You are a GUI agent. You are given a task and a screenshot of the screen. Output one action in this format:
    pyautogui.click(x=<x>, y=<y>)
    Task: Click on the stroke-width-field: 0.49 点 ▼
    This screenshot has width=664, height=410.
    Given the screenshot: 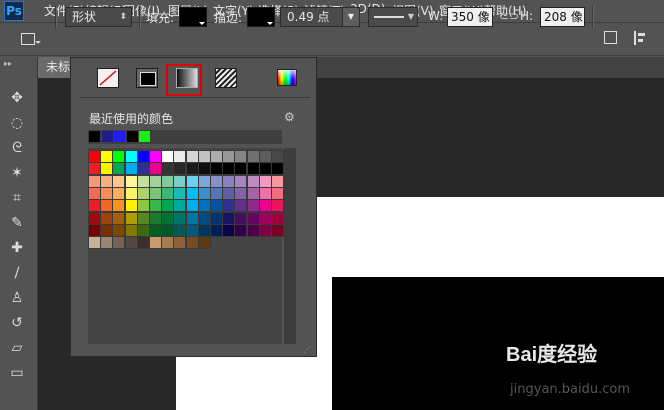 What is the action you would take?
    pyautogui.click(x=320, y=17)
    